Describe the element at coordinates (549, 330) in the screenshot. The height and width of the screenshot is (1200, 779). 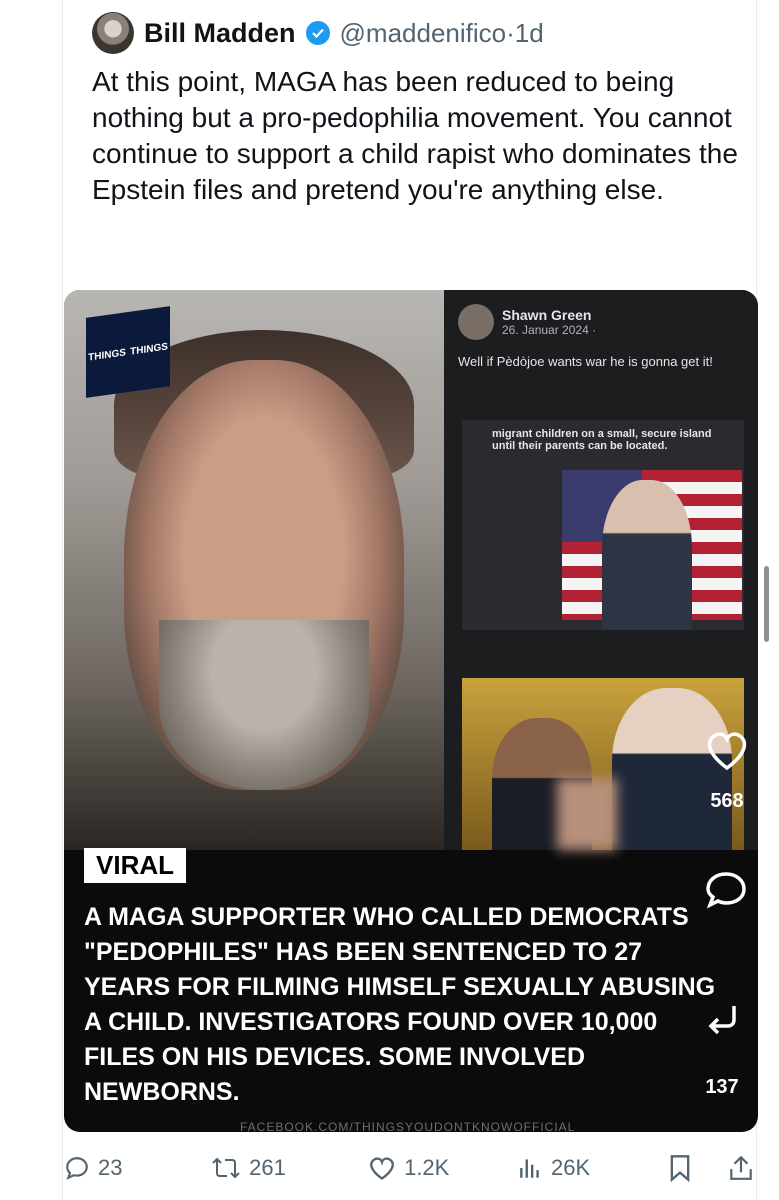
I see `fb-date: 26. Januar 2024 ·` at that location.